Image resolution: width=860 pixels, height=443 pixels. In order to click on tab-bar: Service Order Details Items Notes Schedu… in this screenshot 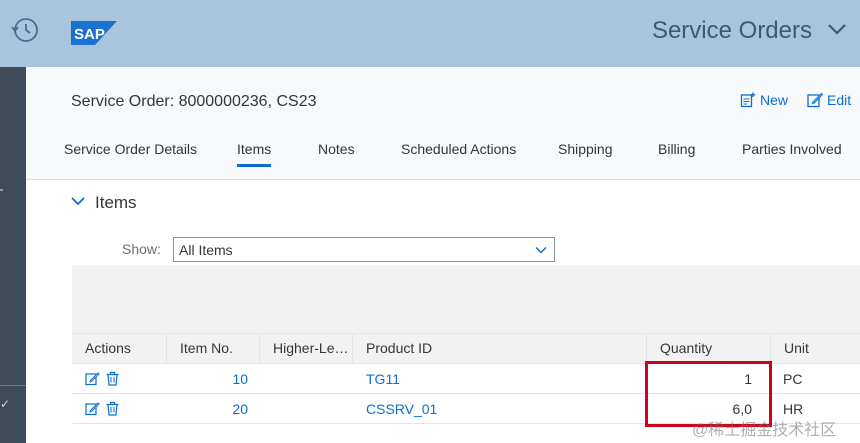, I will do `click(443, 160)`.